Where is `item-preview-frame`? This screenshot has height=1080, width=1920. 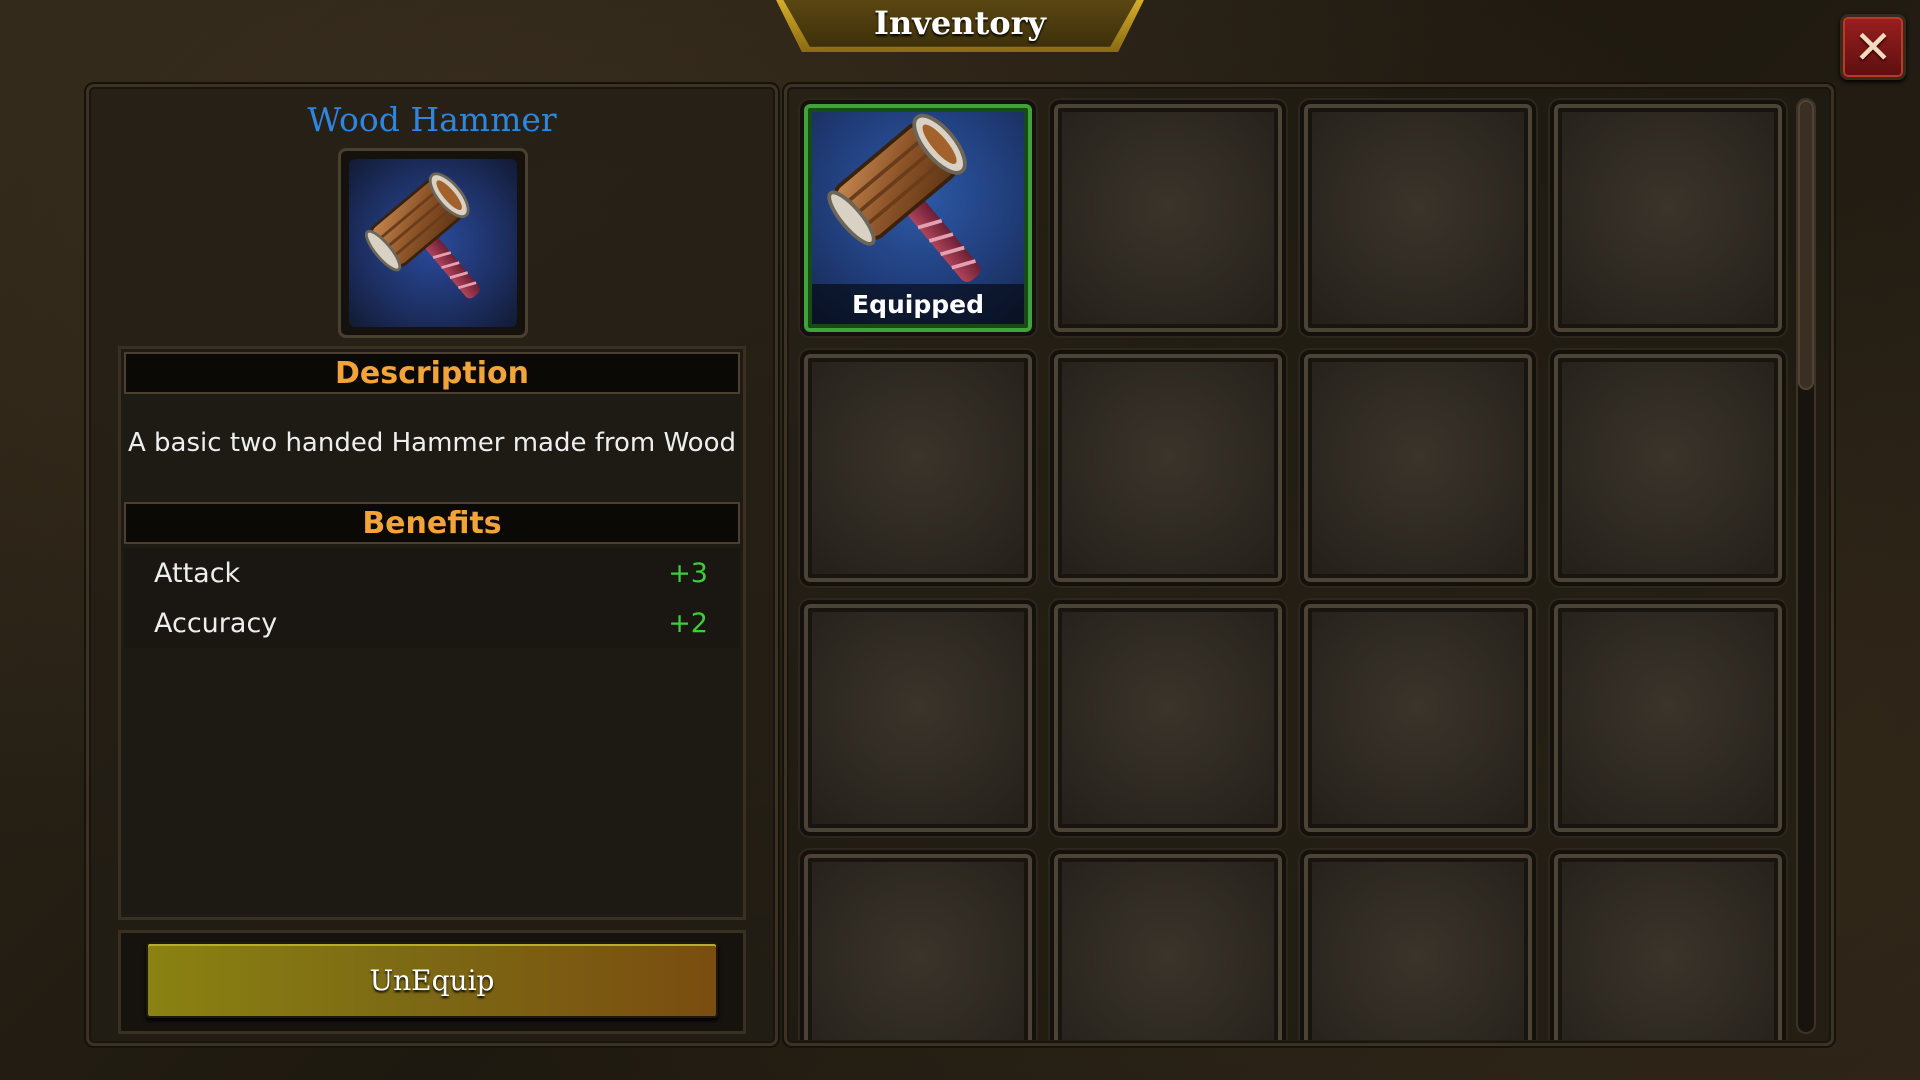 item-preview-frame is located at coordinates (433, 243).